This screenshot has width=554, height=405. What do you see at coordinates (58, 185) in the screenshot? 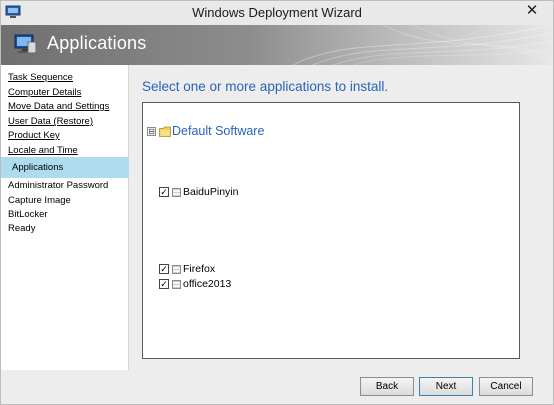
I see `nav-item-administrator-password: Administrator Password` at bounding box center [58, 185].